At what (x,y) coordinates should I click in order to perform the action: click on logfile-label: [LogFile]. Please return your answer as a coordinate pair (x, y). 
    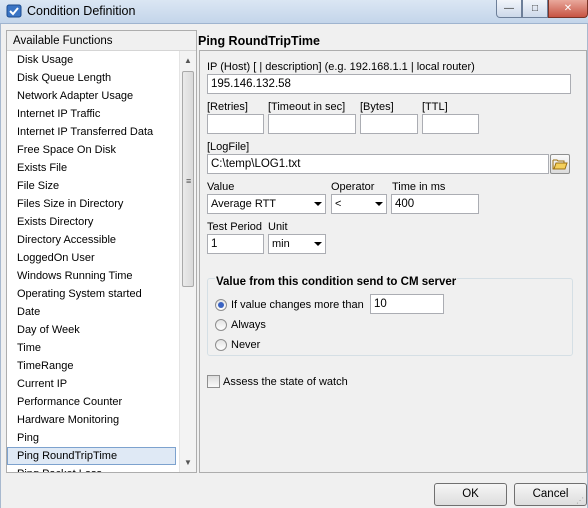
    Looking at the image, I should click on (228, 147).